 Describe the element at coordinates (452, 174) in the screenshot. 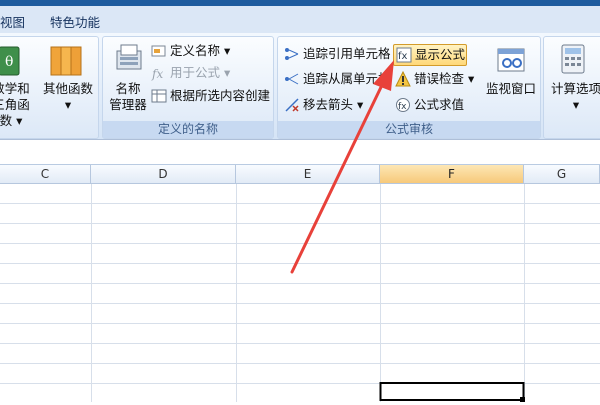

I see `column-header-f: F` at that location.